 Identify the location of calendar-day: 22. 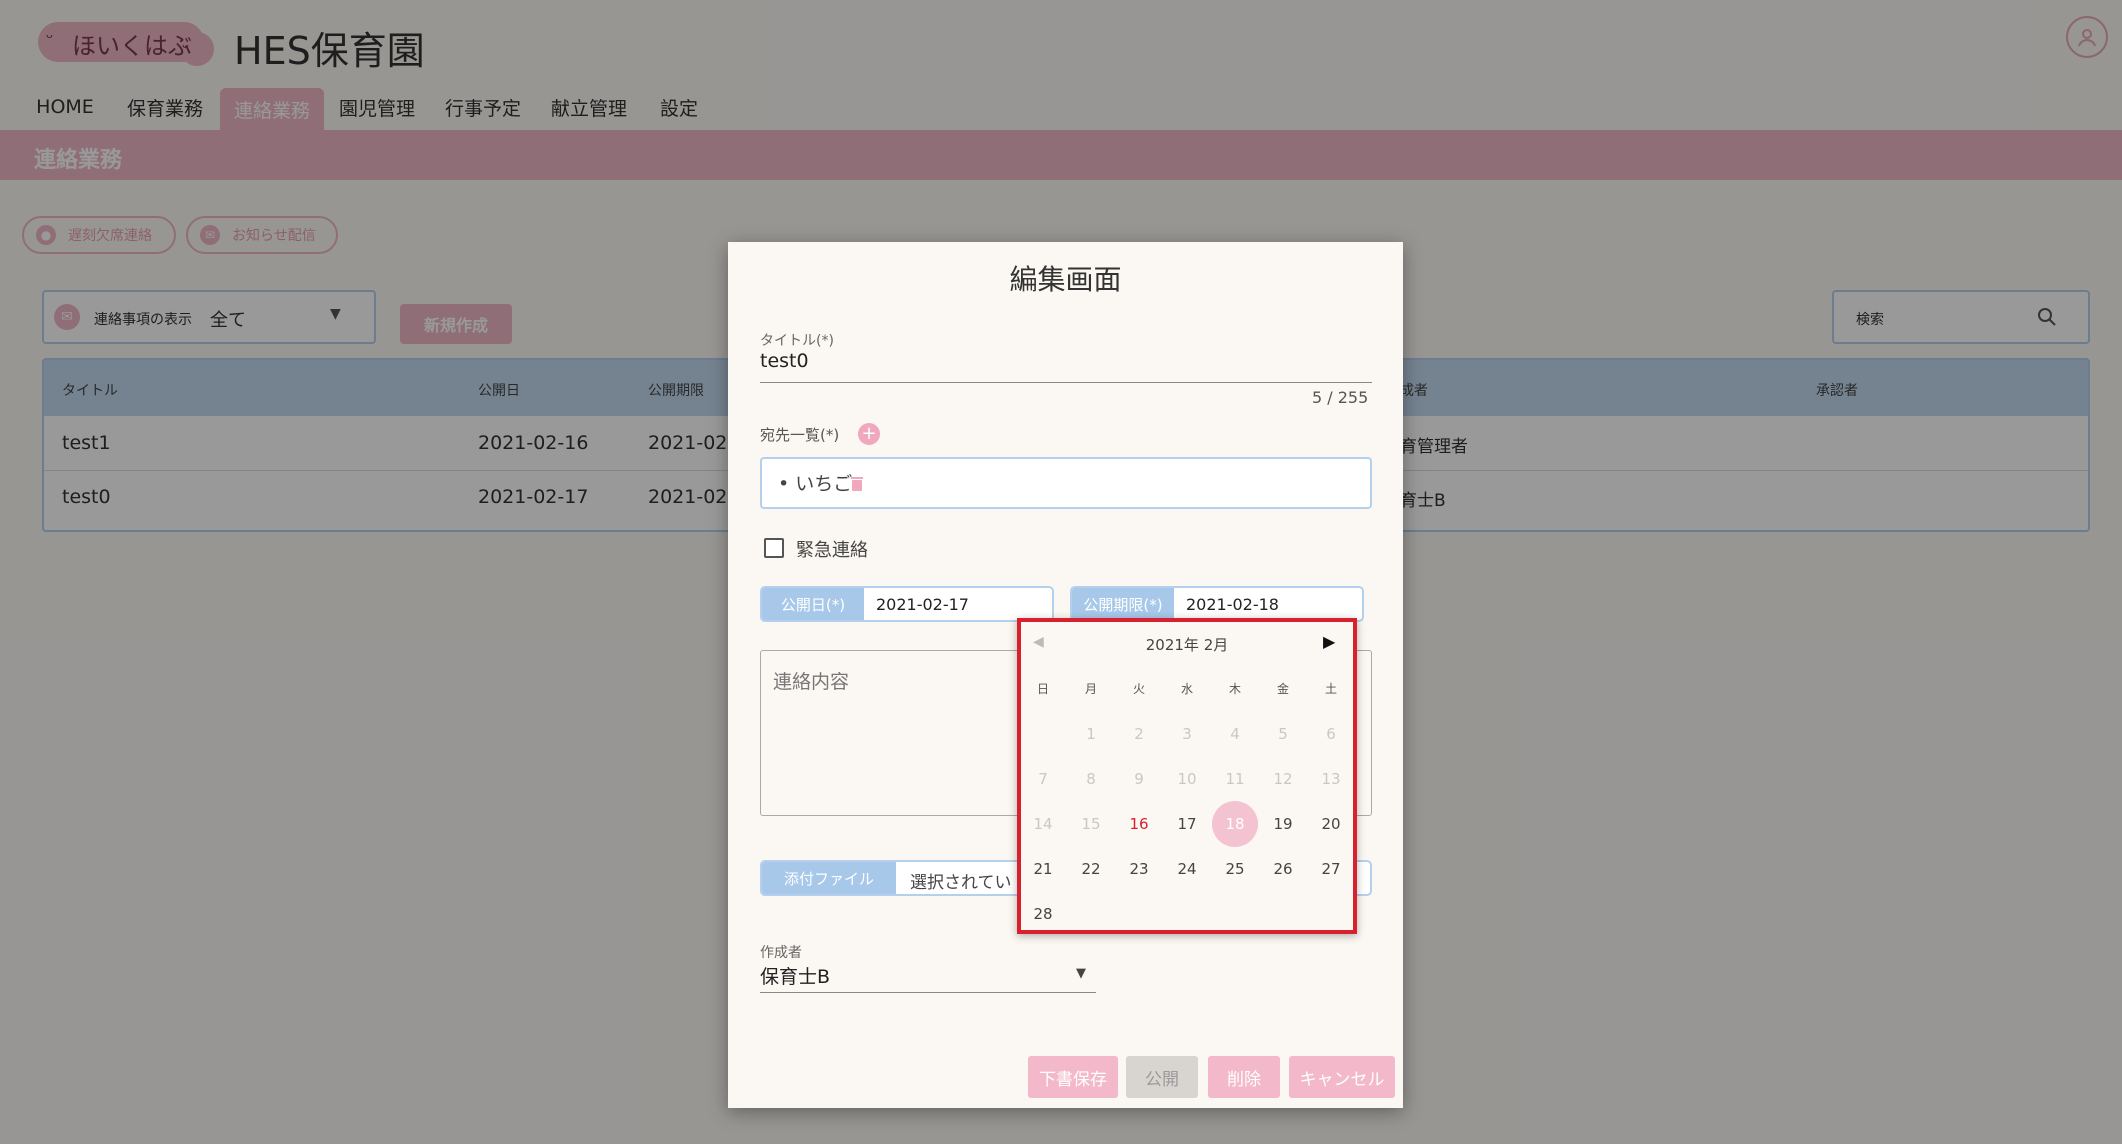
(1091, 869).